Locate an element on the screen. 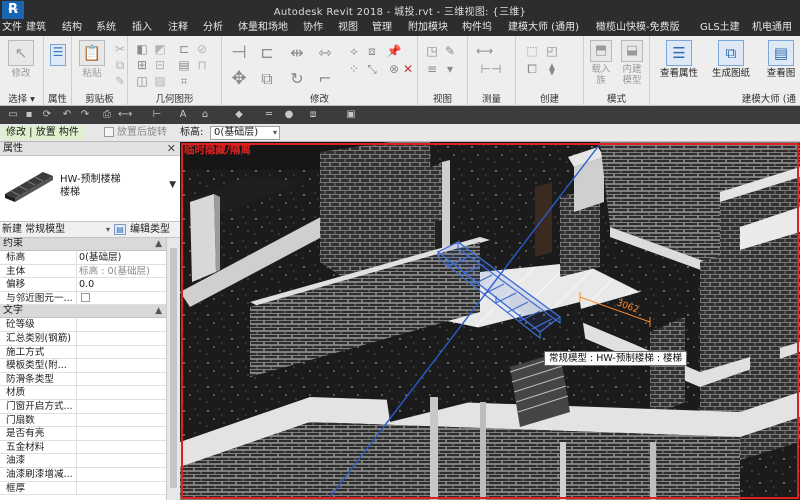 This screenshot has width=800, height=500. tab-analyze: 分析 is located at coordinates (213, 28).